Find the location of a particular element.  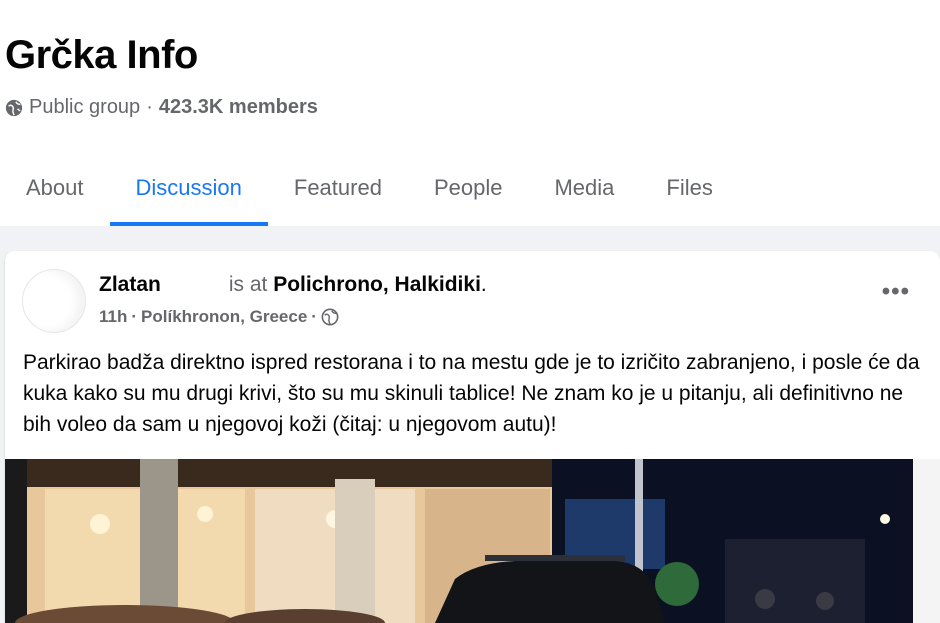

tab-featured: Featured is located at coordinates (338, 188).